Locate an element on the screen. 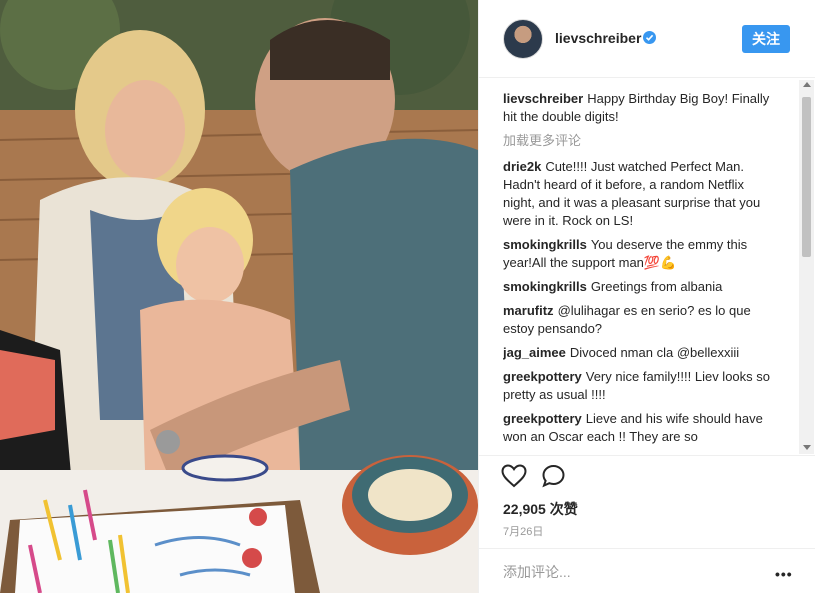  comment-username: marufitz is located at coordinates (528, 310).